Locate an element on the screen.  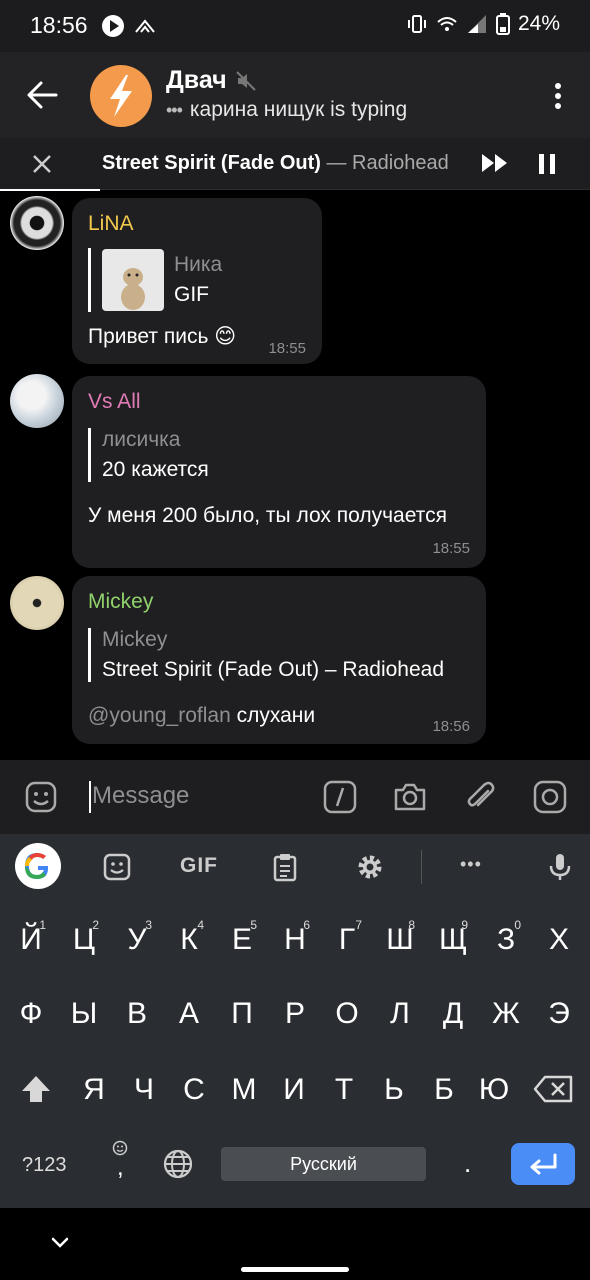
vibrate-icon is located at coordinates (416, 24).